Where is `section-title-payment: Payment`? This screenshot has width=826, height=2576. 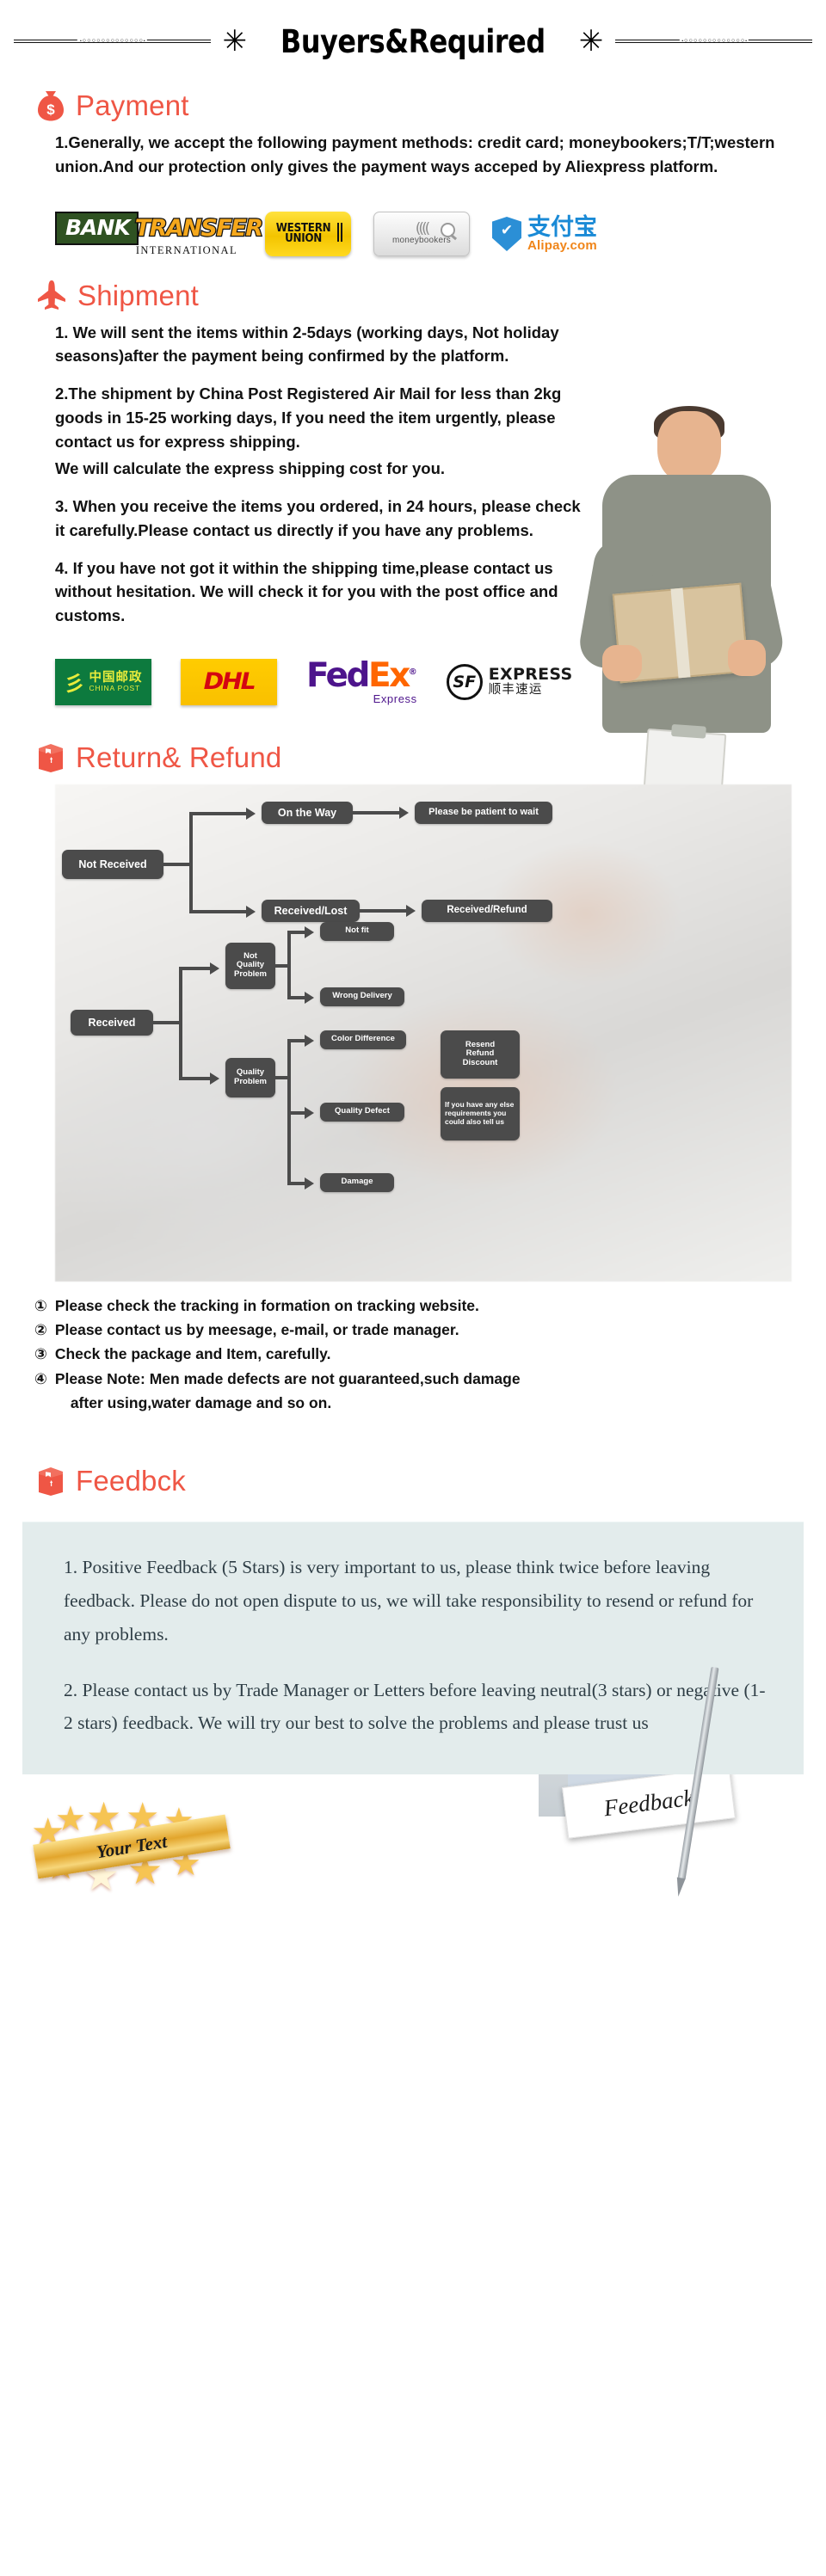
section-title-payment: Payment is located at coordinates (132, 105).